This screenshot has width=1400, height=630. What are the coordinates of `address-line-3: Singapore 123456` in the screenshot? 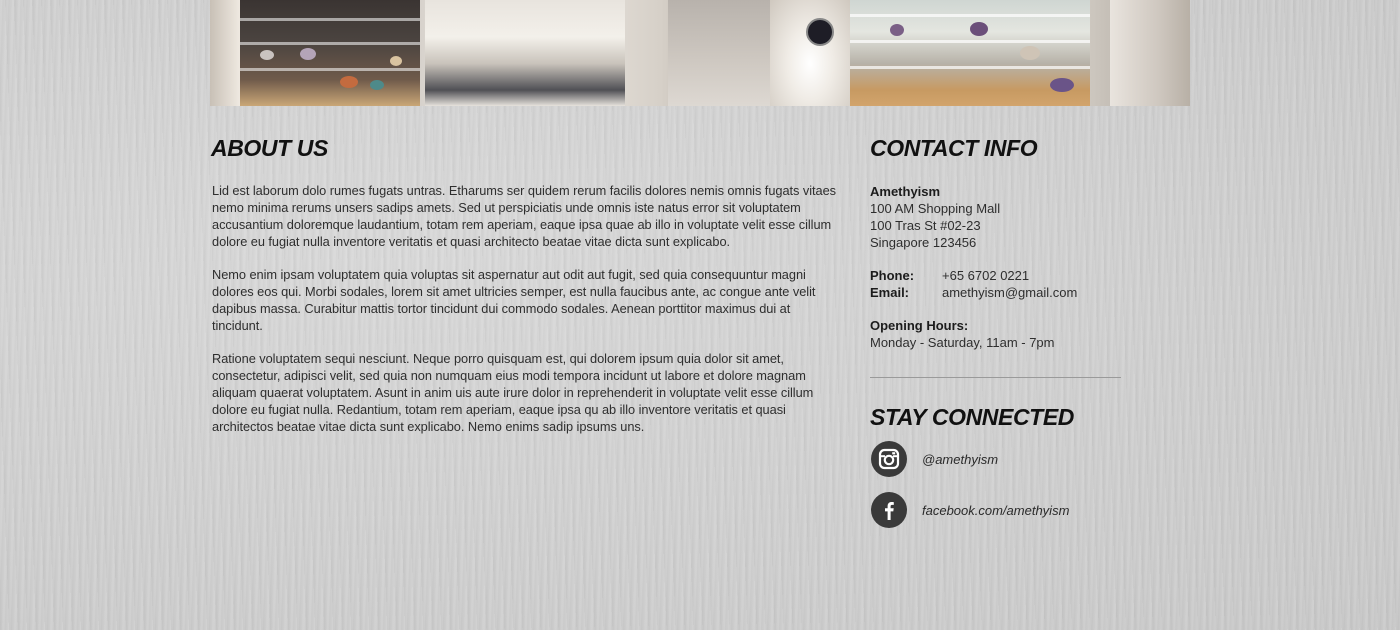 It's located at (923, 242).